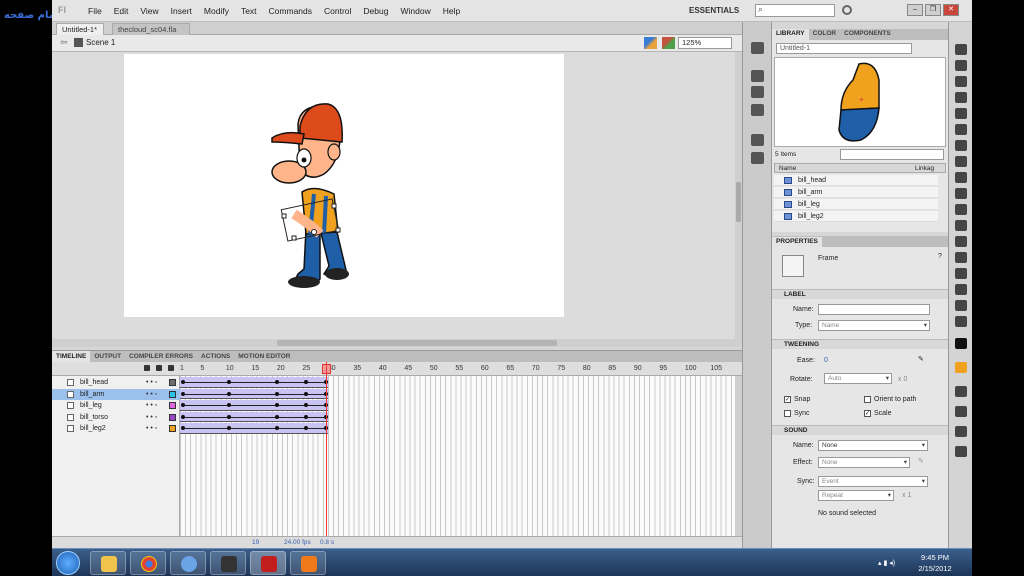 Image resolution: width=1024 pixels, height=576 pixels. I want to click on section-tweening: TWEENING, so click(860, 344).